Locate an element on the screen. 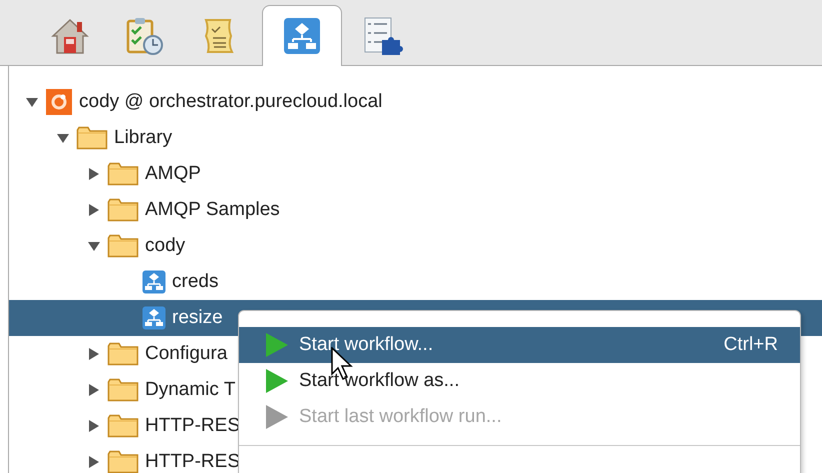 The width and height of the screenshot is (822, 473). tree-item-label: Library is located at coordinates (143, 138).